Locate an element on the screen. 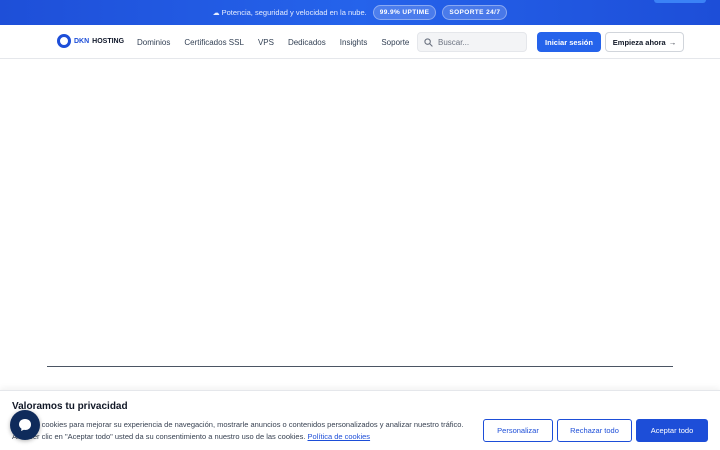 The height and width of the screenshot is (450, 720). get-started-button: Empieza ahora → is located at coordinates (644, 42).